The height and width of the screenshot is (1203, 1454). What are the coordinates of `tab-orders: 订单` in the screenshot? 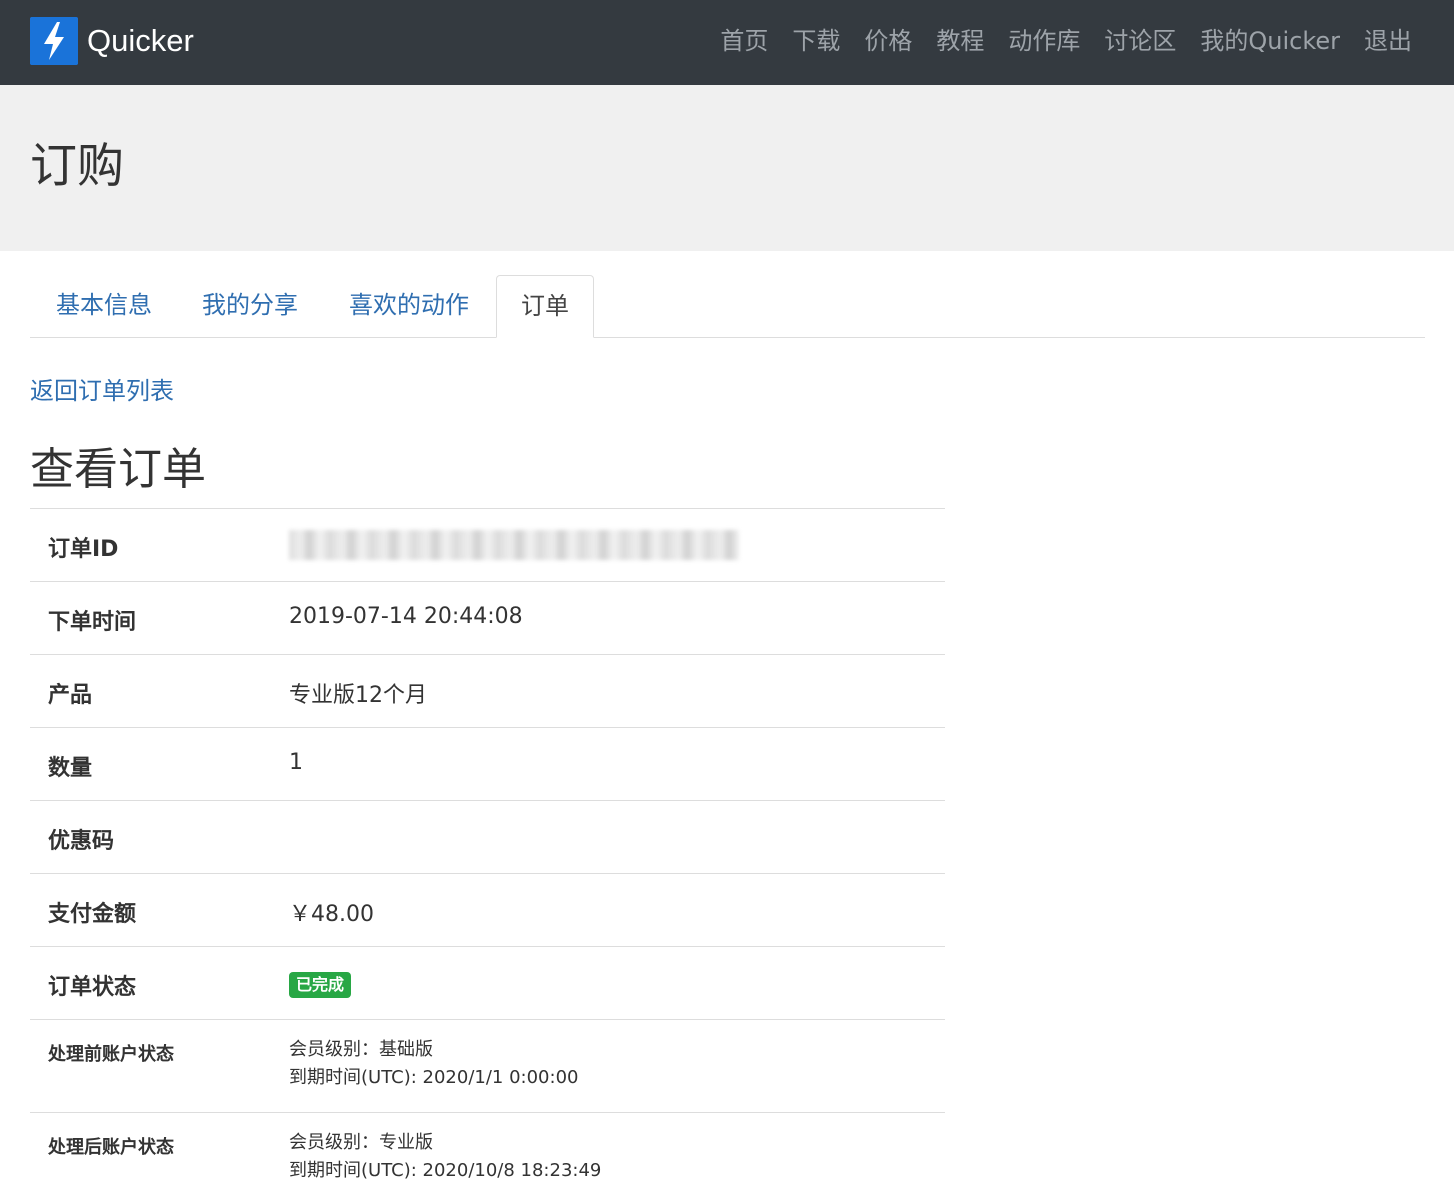 It's located at (545, 306).